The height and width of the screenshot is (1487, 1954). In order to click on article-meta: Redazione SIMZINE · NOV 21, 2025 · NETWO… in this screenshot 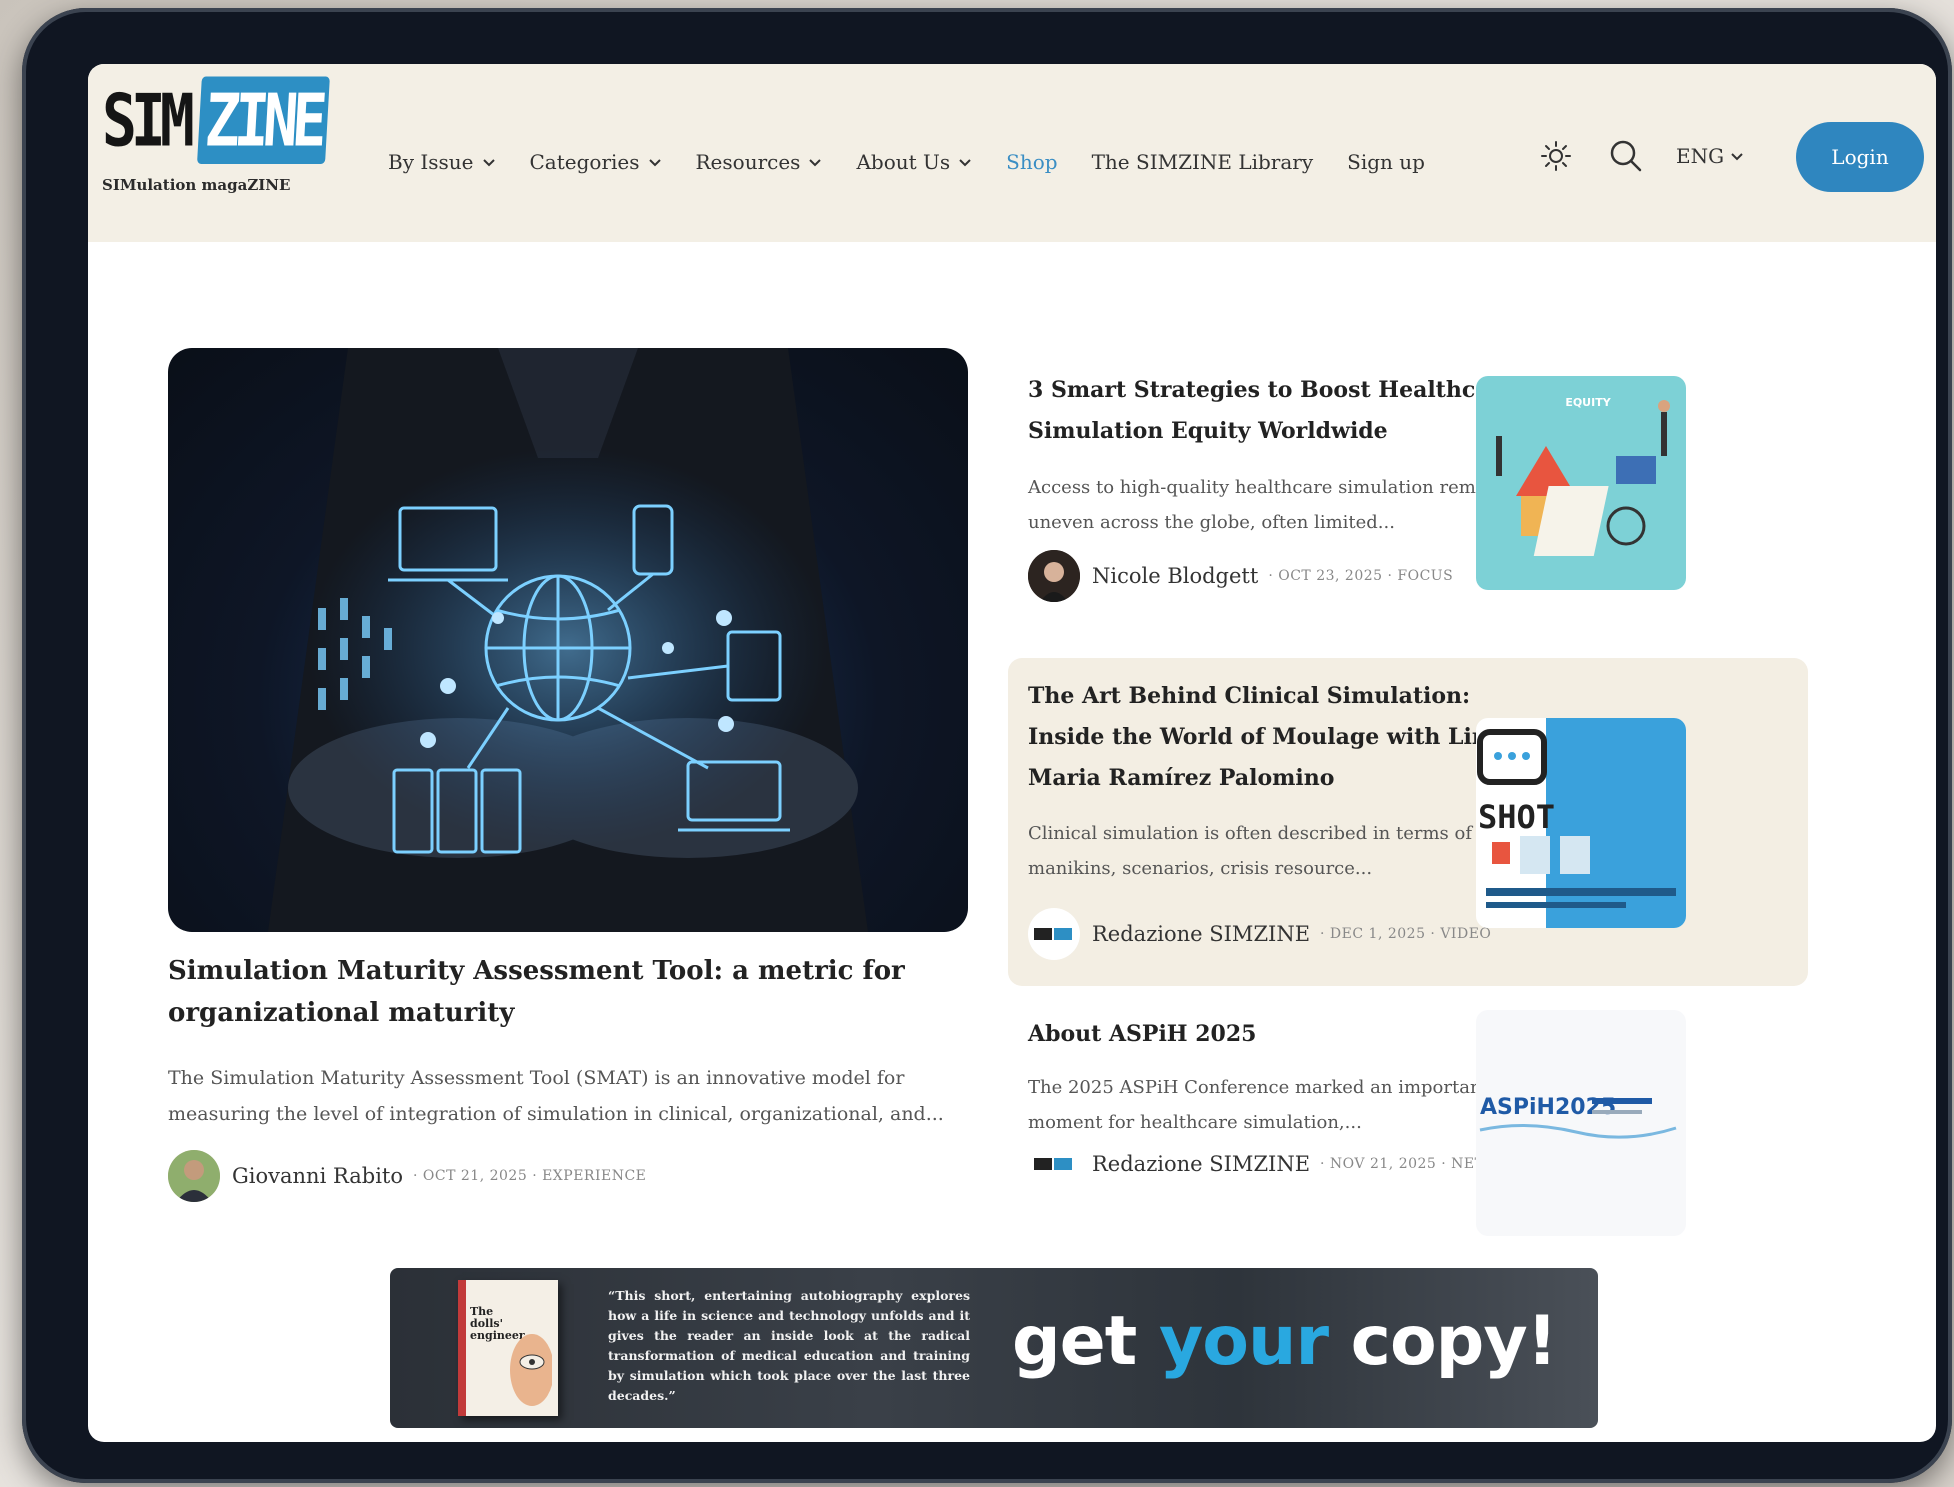, I will do `click(1280, 1164)`.